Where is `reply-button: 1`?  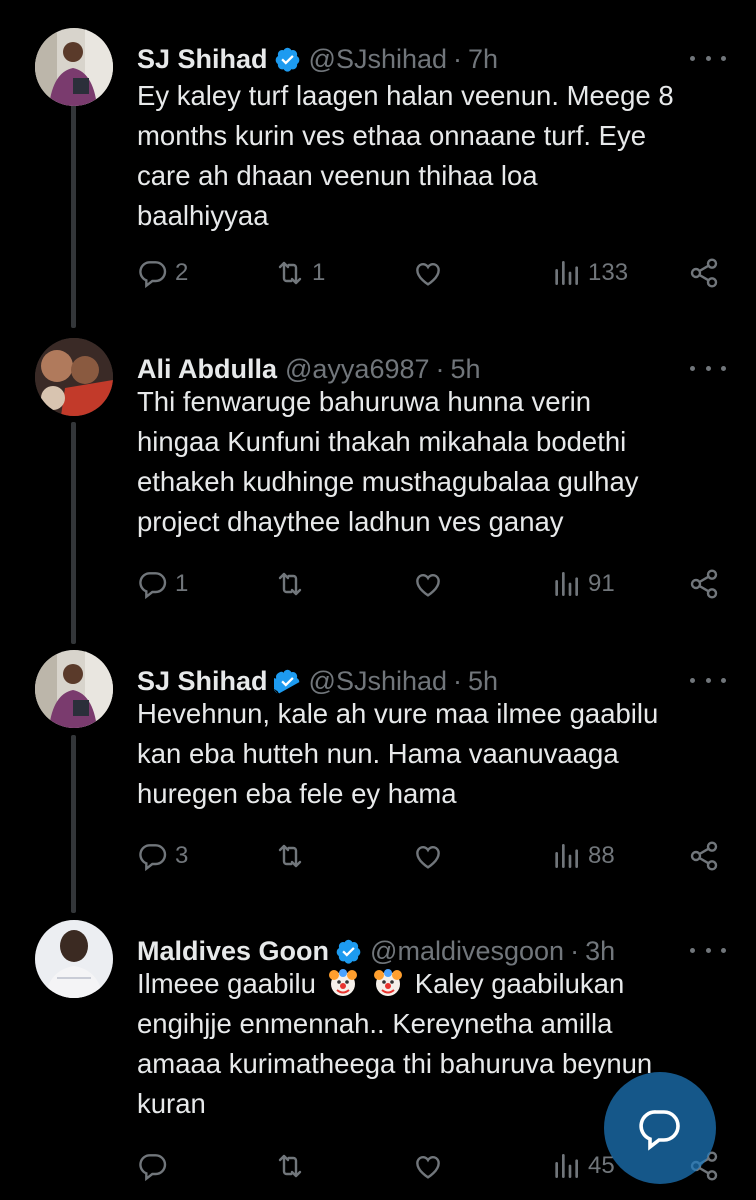 reply-button: 1 is located at coordinates (162, 584).